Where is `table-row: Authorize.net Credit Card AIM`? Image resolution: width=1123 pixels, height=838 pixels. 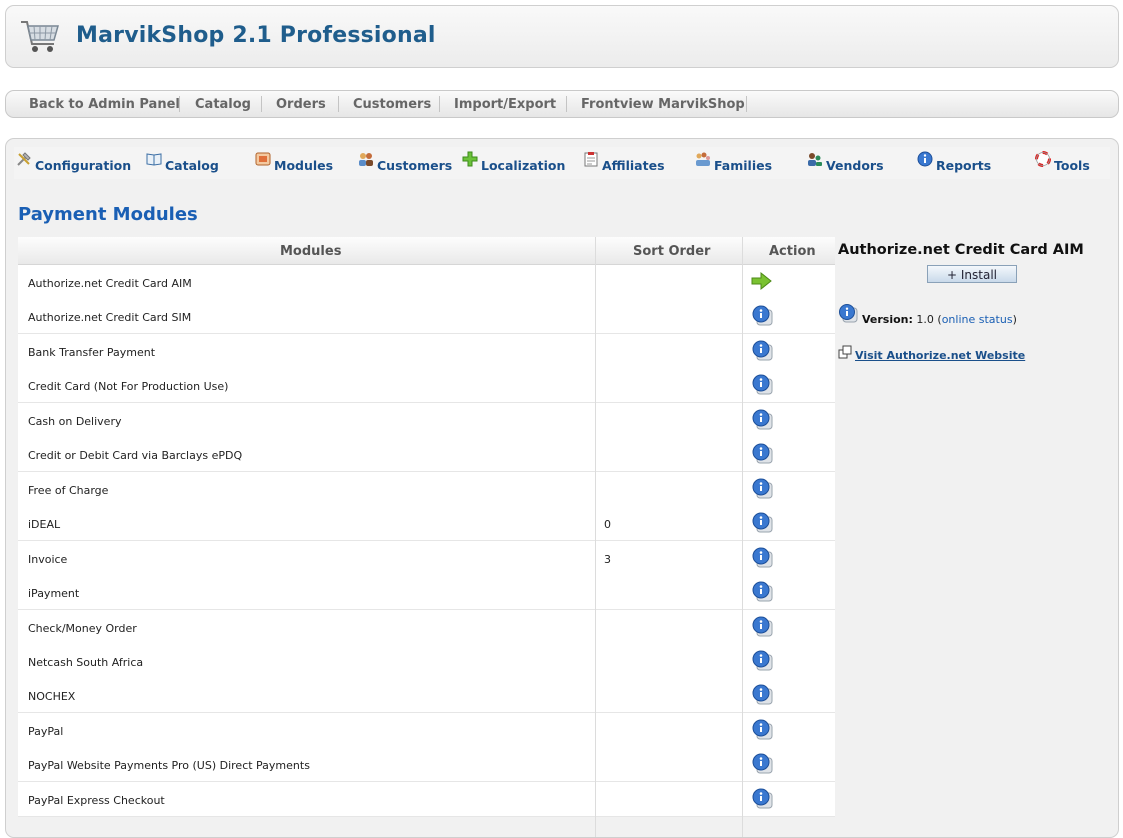 table-row: Authorize.net Credit Card AIM is located at coordinates (426, 282).